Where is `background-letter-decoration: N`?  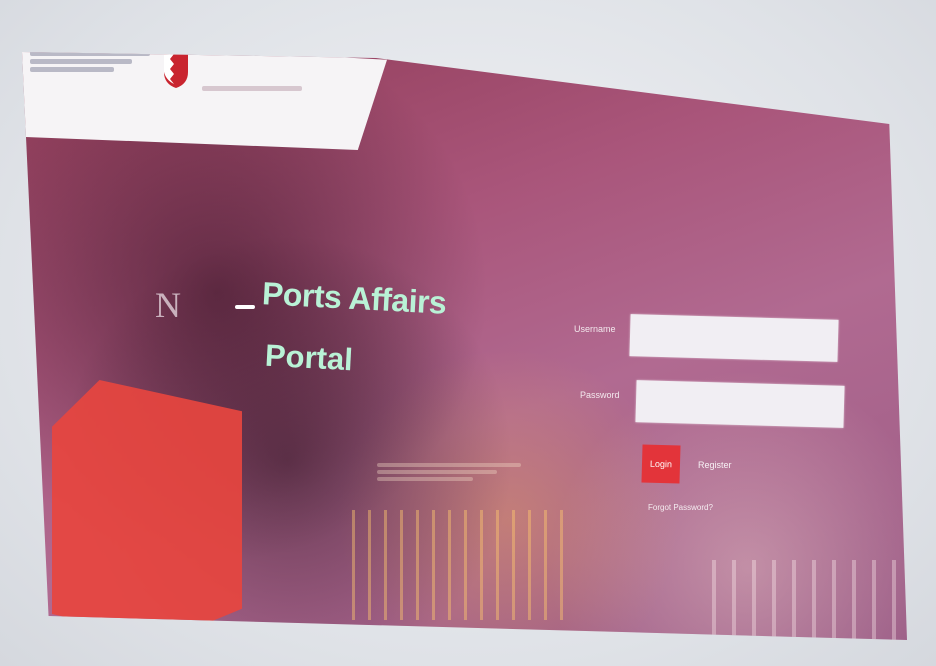
background-letter-decoration: N is located at coordinates (168, 305).